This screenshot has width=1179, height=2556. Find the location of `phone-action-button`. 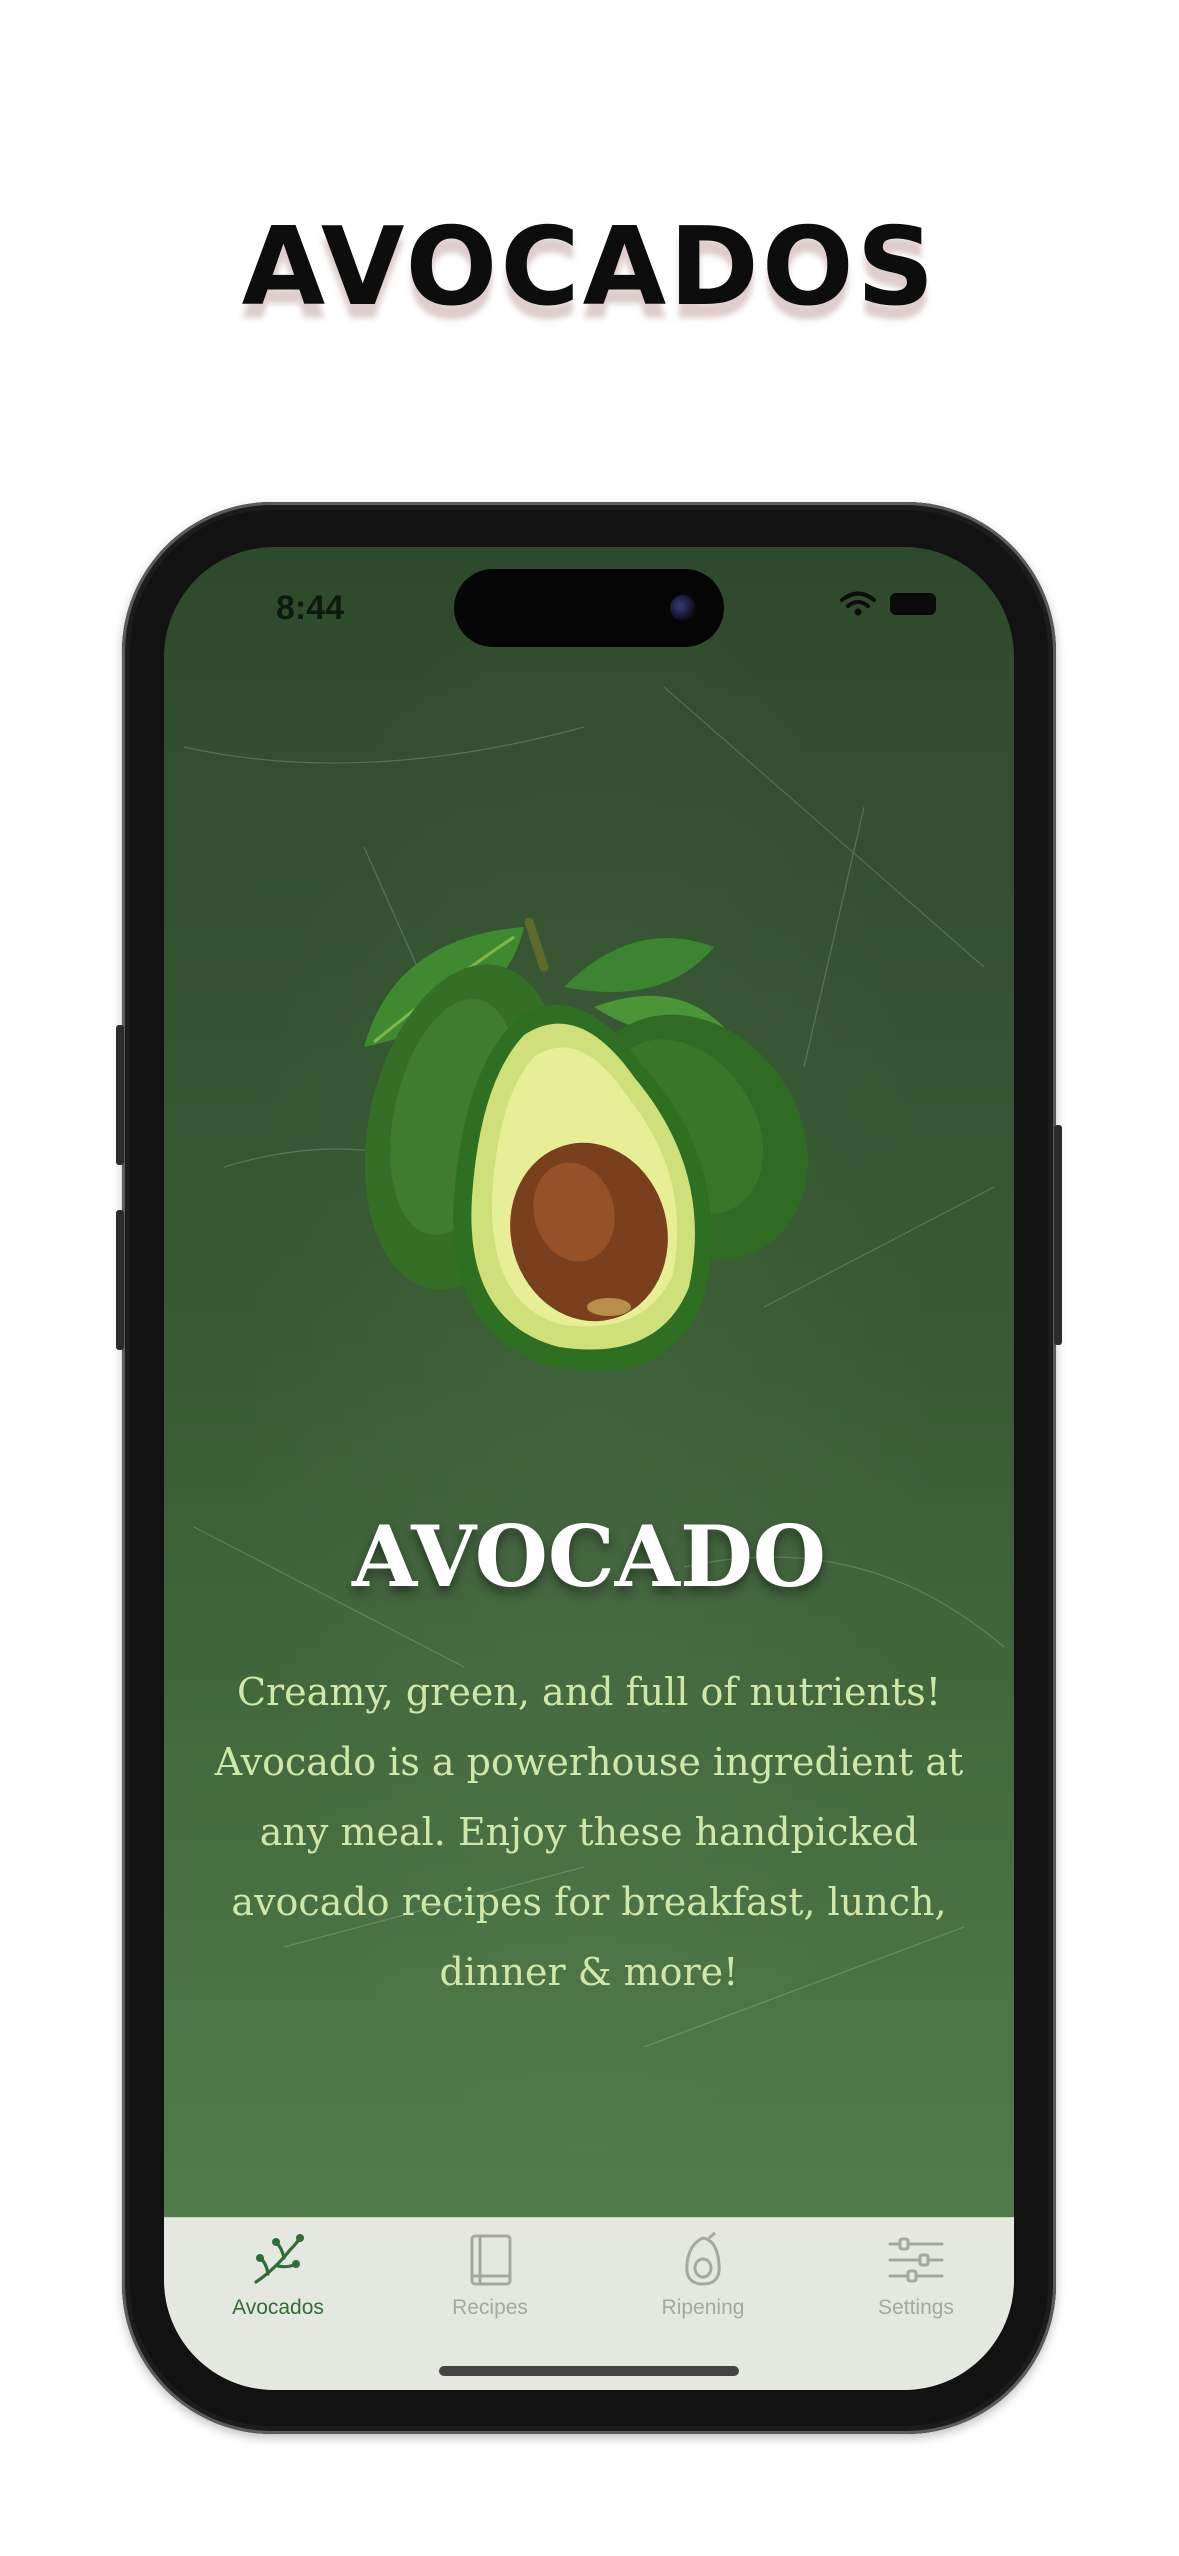

phone-action-button is located at coordinates (120, 1095).